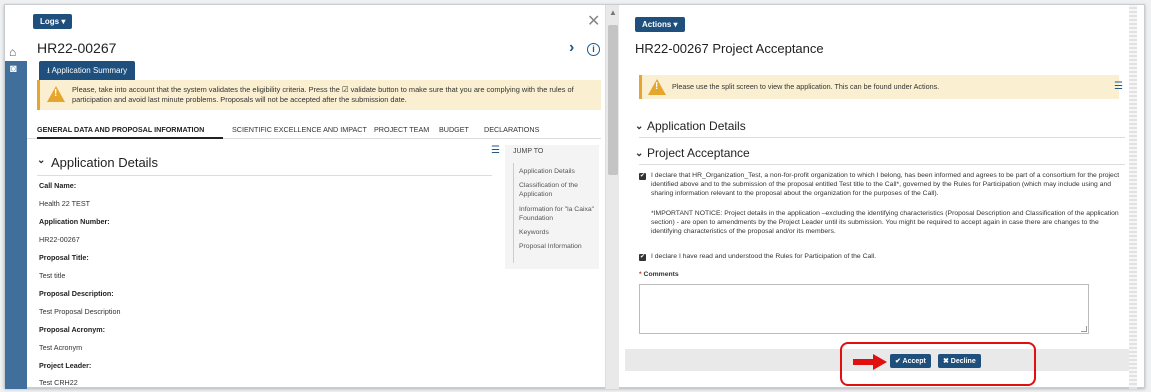 The width and height of the screenshot is (1151, 392). I want to click on tab-project-team: PROJECT TEAM, so click(401, 129).